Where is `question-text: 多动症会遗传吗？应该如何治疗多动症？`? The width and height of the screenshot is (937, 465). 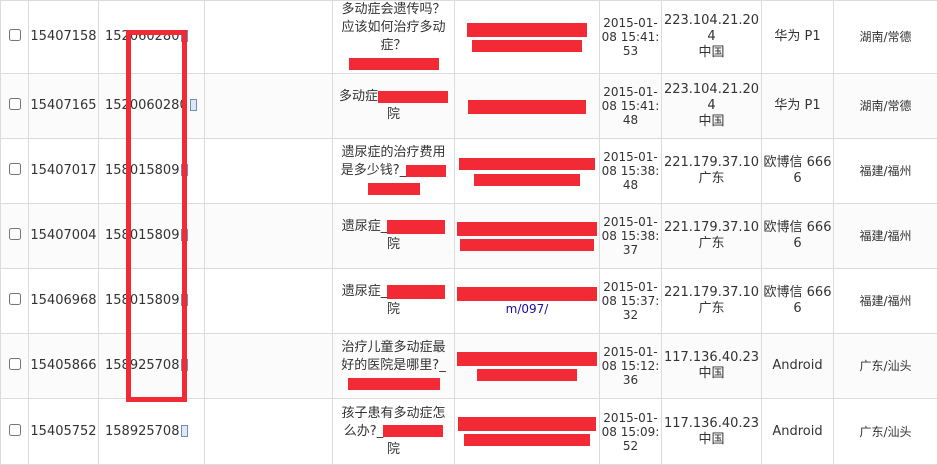
question-text: 多动症会遗传吗？应该如何治疗多动症？ is located at coordinates (393, 27).